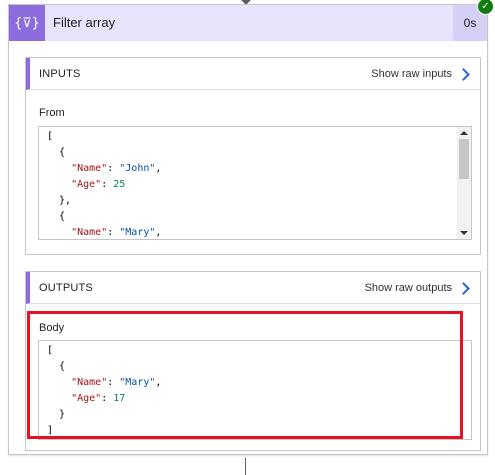 This screenshot has height=475, width=495. What do you see at coordinates (464, 183) in the screenshot?
I see `code-scrollbar` at bounding box center [464, 183].